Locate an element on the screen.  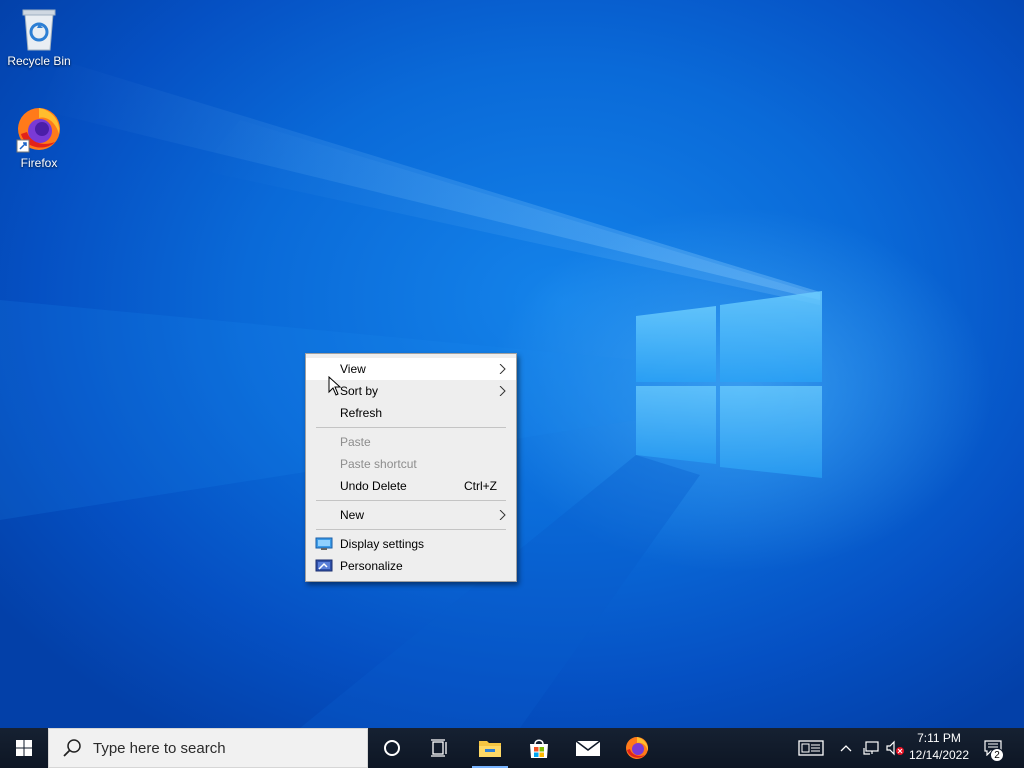
file-explorer-button is located at coordinates (490, 748).